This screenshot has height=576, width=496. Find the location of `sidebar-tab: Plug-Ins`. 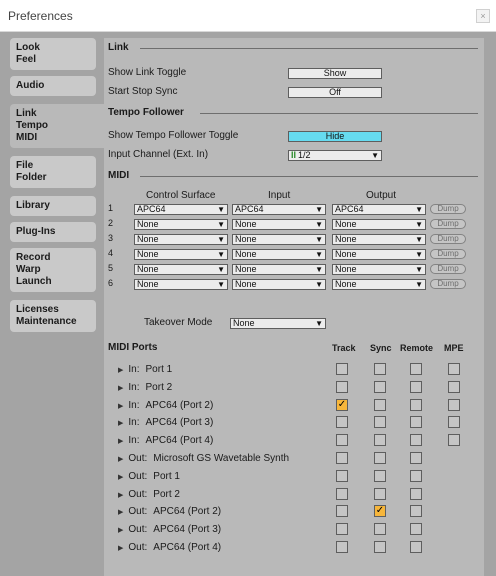

sidebar-tab: Plug-Ins is located at coordinates (53, 232).